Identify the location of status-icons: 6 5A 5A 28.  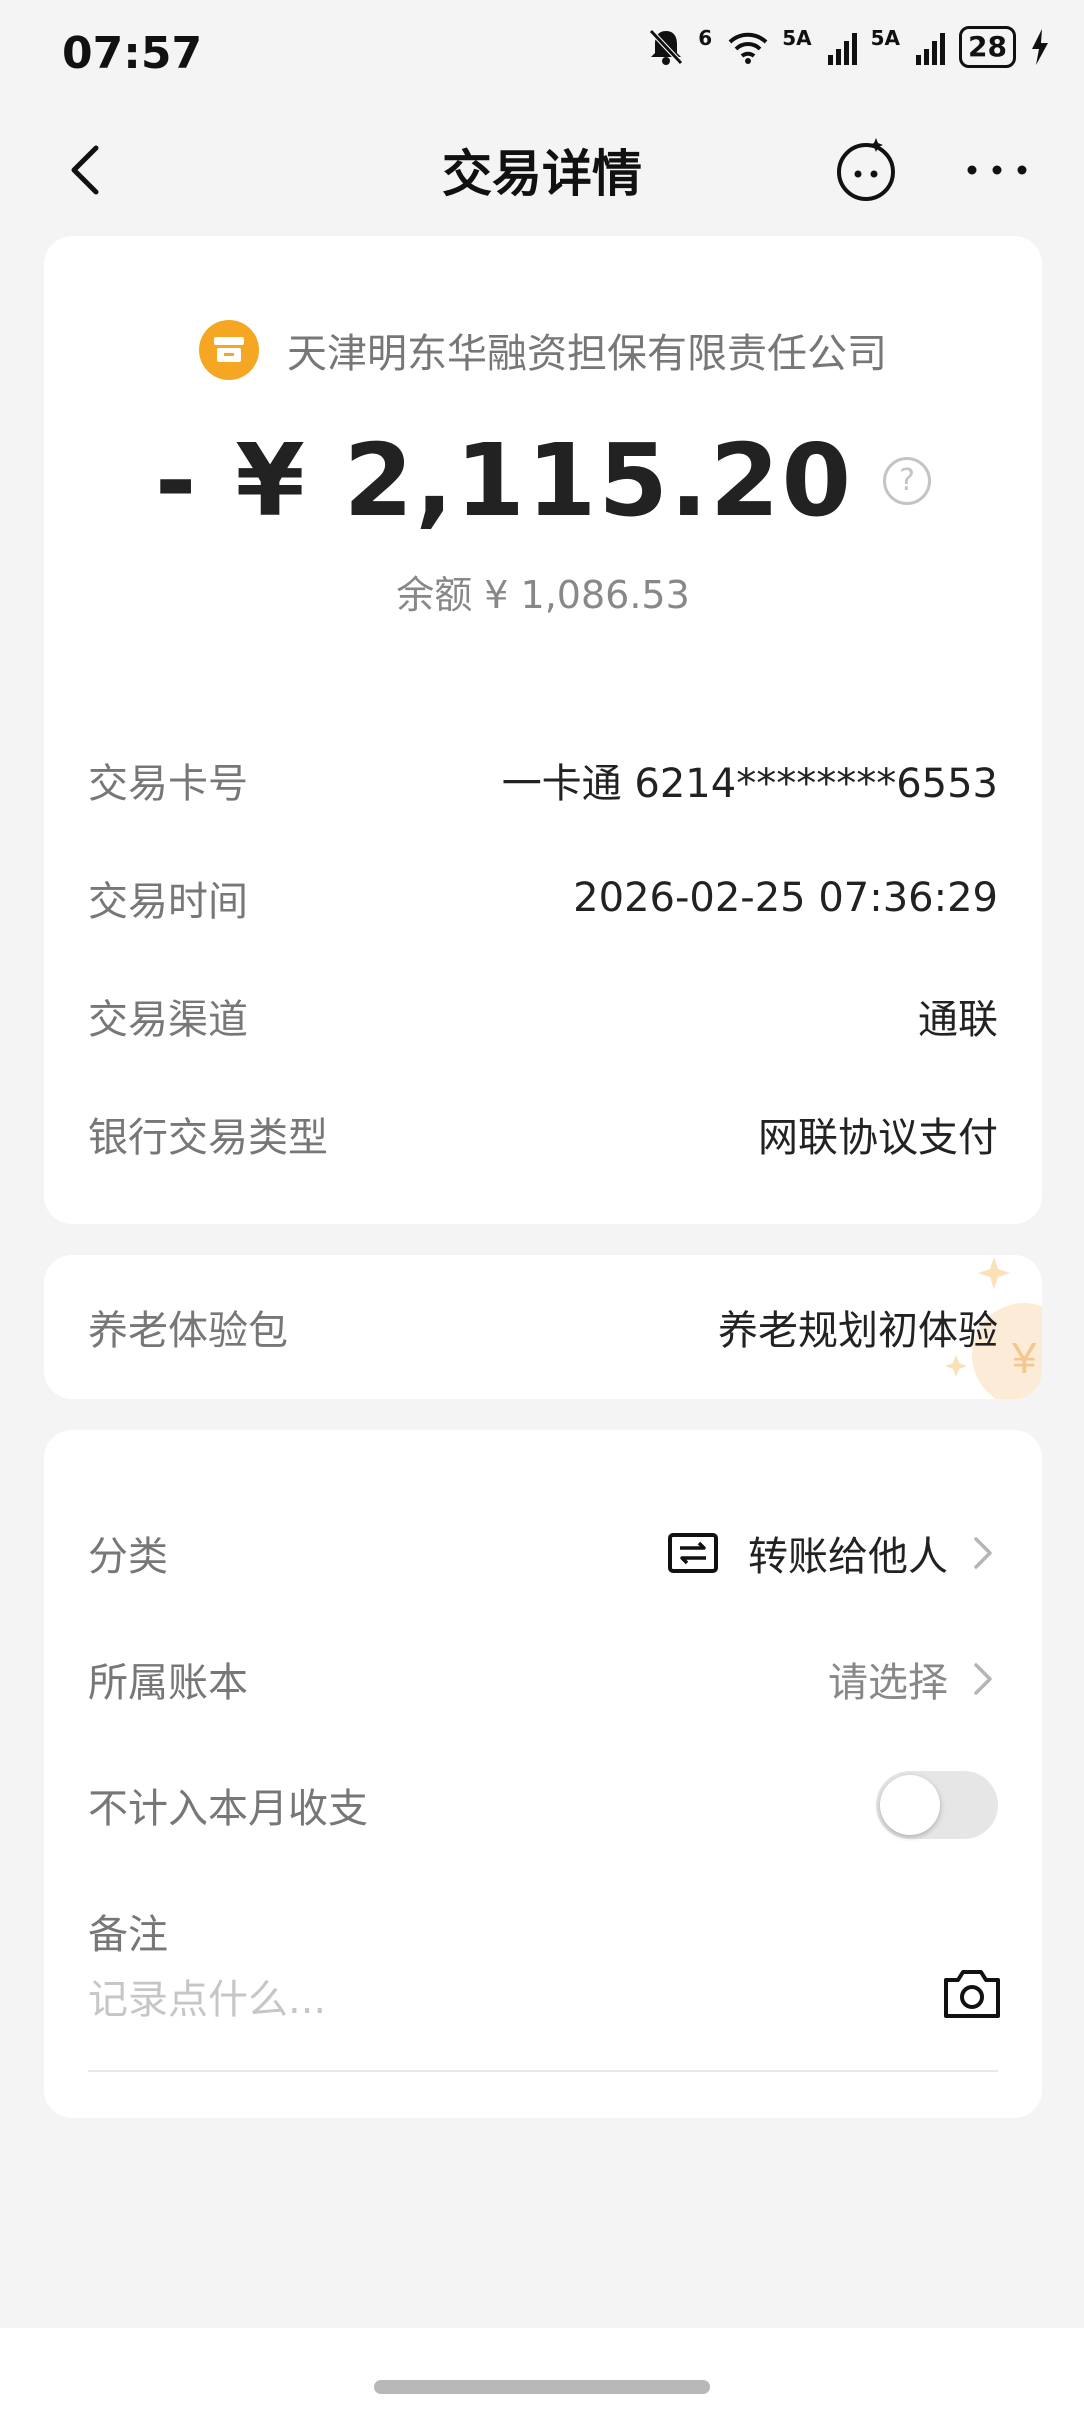
(849, 47).